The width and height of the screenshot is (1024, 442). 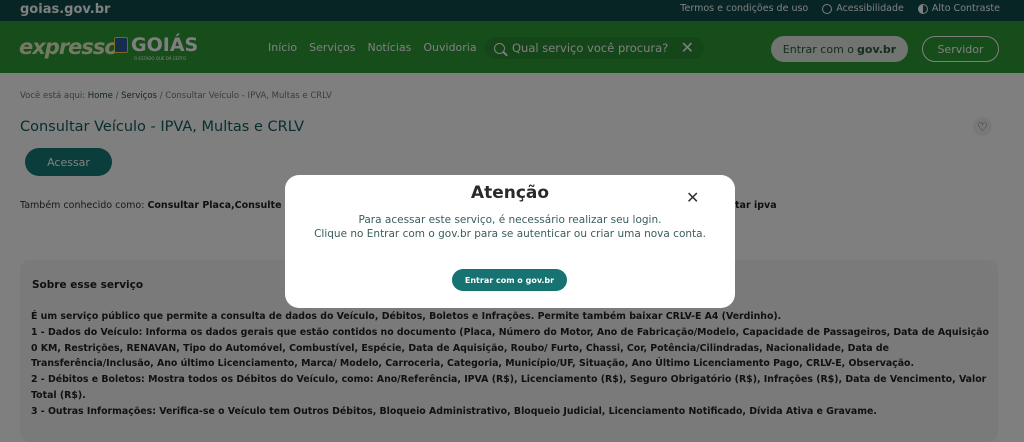 I want to click on modal-login-button: Entrar com o gov.br, so click(x=509, y=280).